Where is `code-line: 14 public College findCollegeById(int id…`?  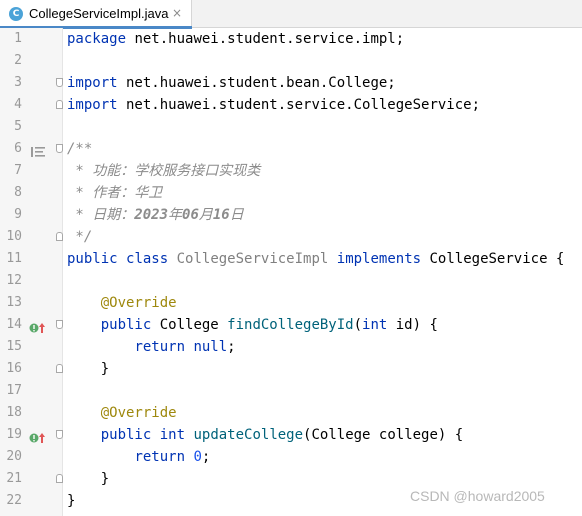
code-line: 14 public College findCollegeById(int id… is located at coordinates (291, 325).